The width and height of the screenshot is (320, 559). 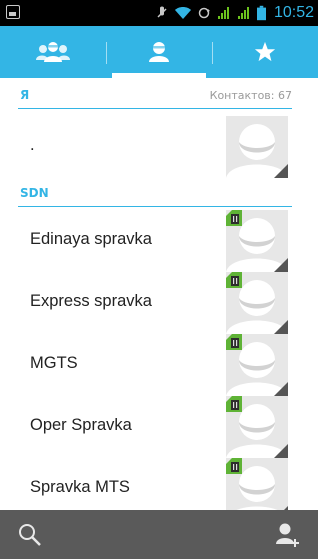 I want to click on contact-row: Edinaya spravka, so click(x=159, y=241).